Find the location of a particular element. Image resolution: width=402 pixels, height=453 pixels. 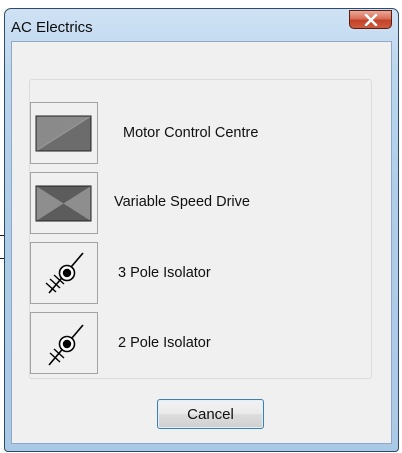

title-bar: AC Electrics is located at coordinates (201, 25).